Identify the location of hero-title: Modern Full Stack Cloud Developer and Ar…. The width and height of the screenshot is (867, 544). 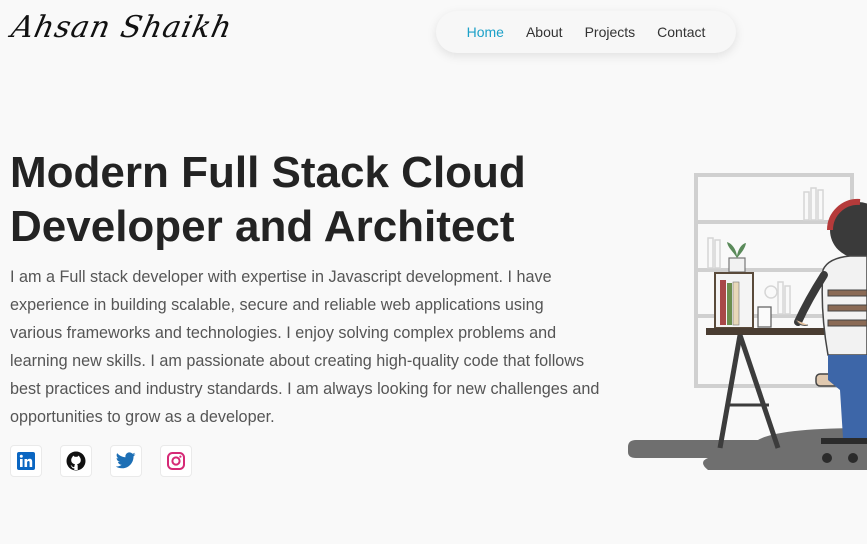
(290, 200).